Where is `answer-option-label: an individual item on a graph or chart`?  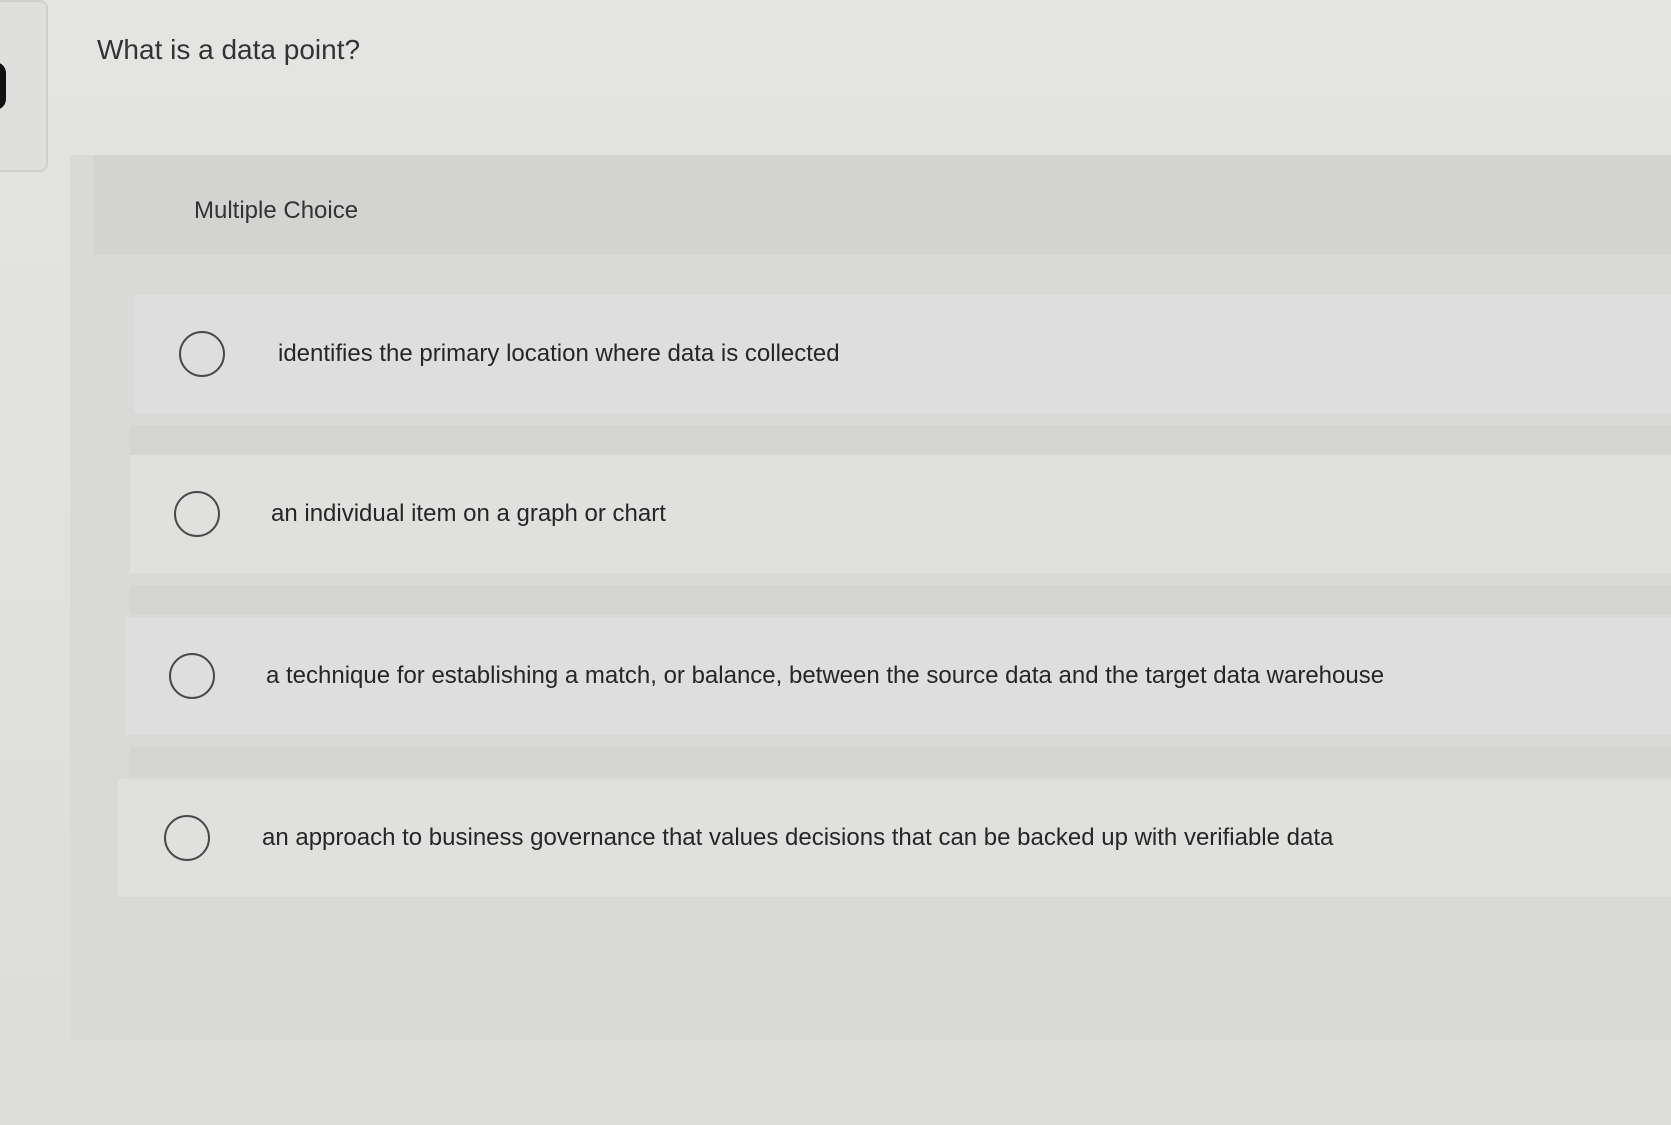 answer-option-label: an individual item on a graph or chart is located at coordinates (468, 513).